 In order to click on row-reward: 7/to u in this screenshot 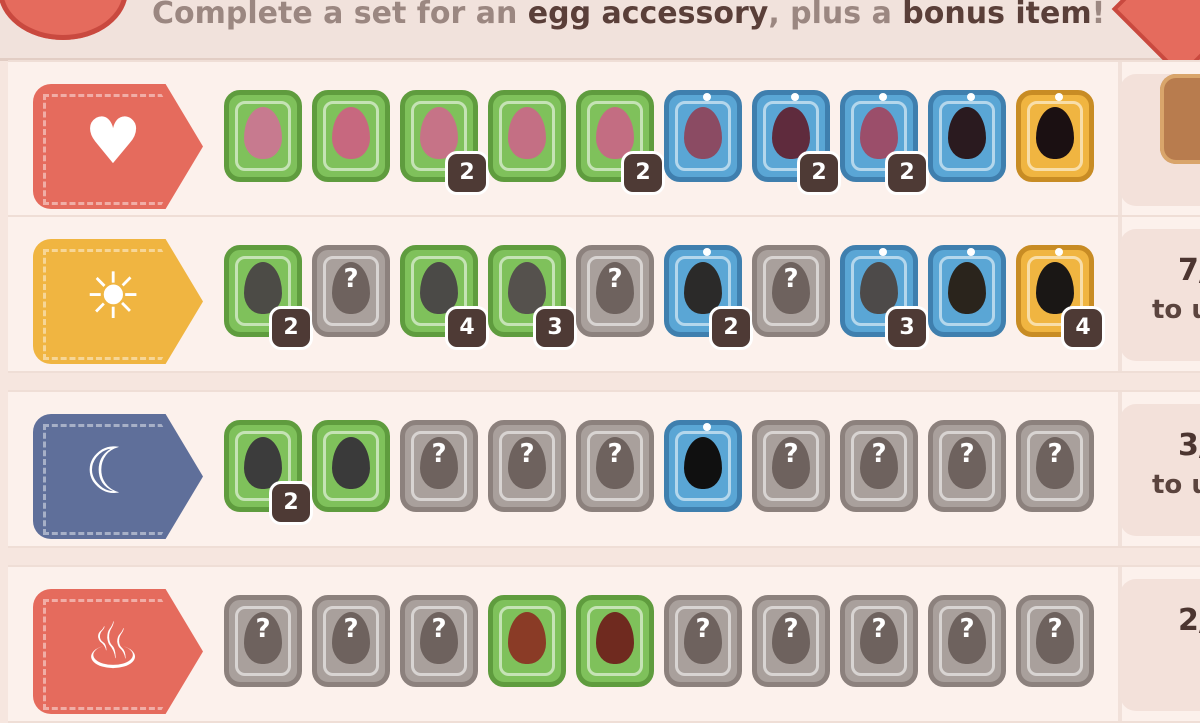, I will do `click(1160, 295)`.